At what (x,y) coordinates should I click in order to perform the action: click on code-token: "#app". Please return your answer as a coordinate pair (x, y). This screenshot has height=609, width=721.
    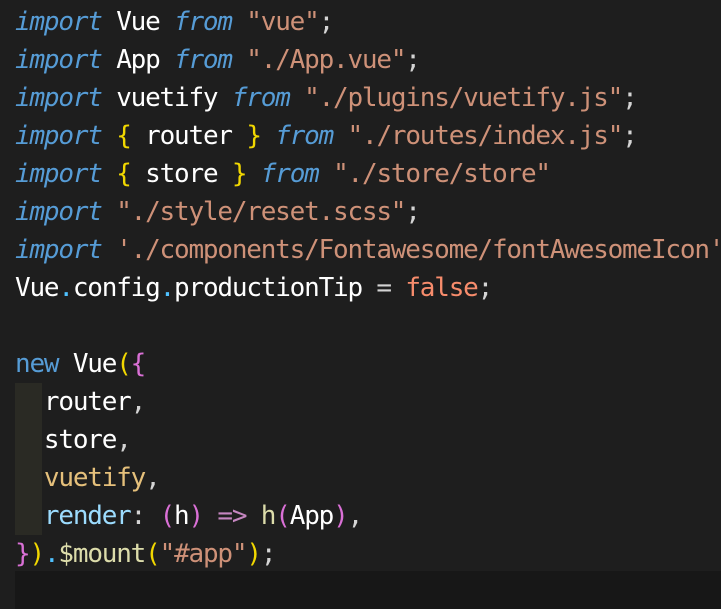
    Looking at the image, I should click on (203, 554).